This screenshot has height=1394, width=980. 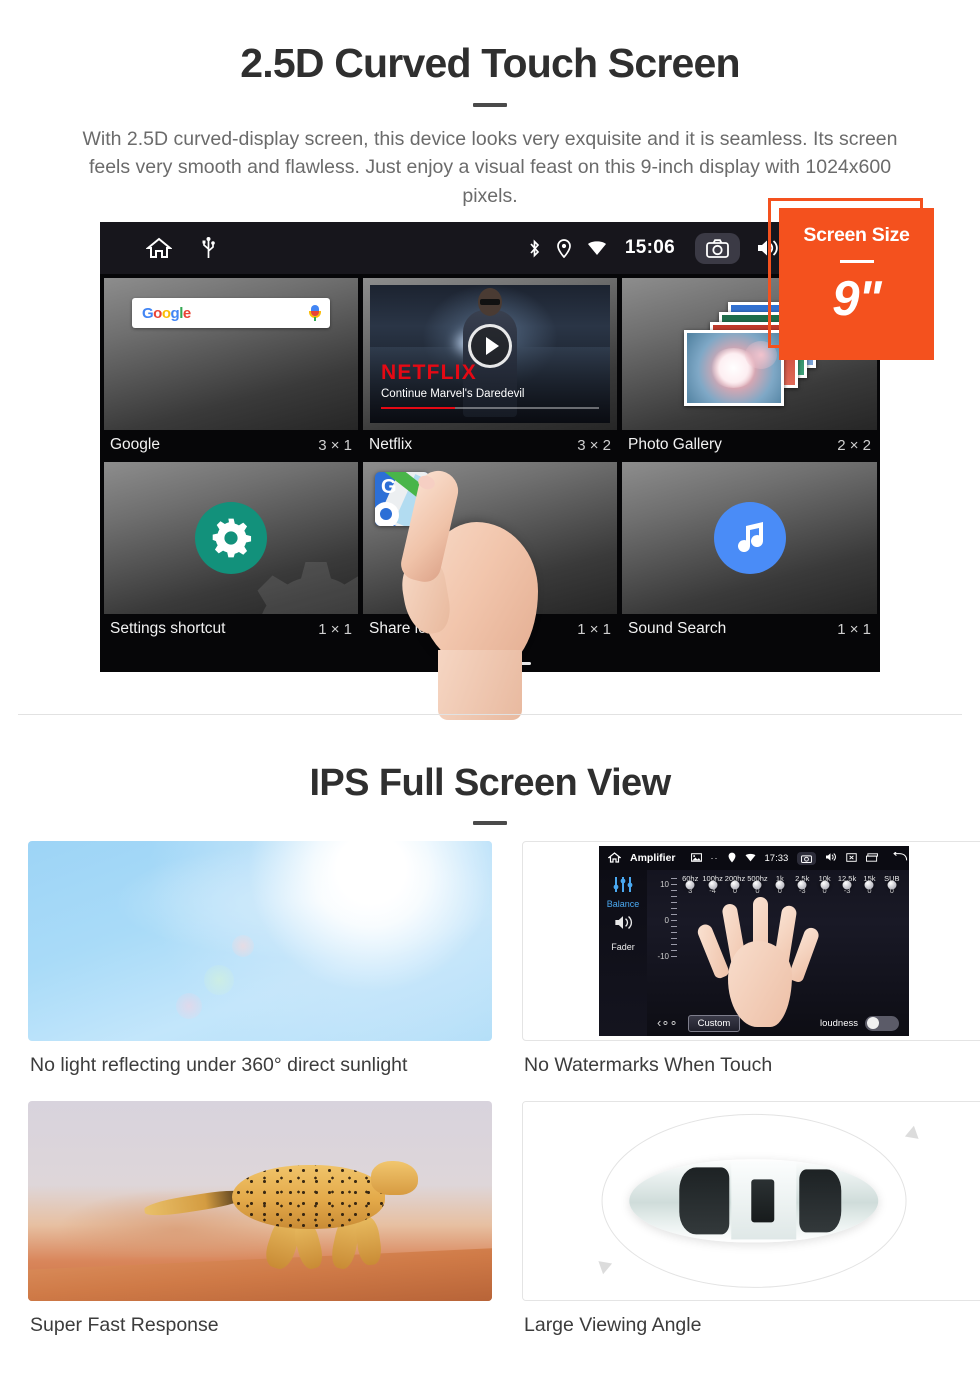 I want to click on status-bar-clock: 15:06, so click(x=649, y=247).